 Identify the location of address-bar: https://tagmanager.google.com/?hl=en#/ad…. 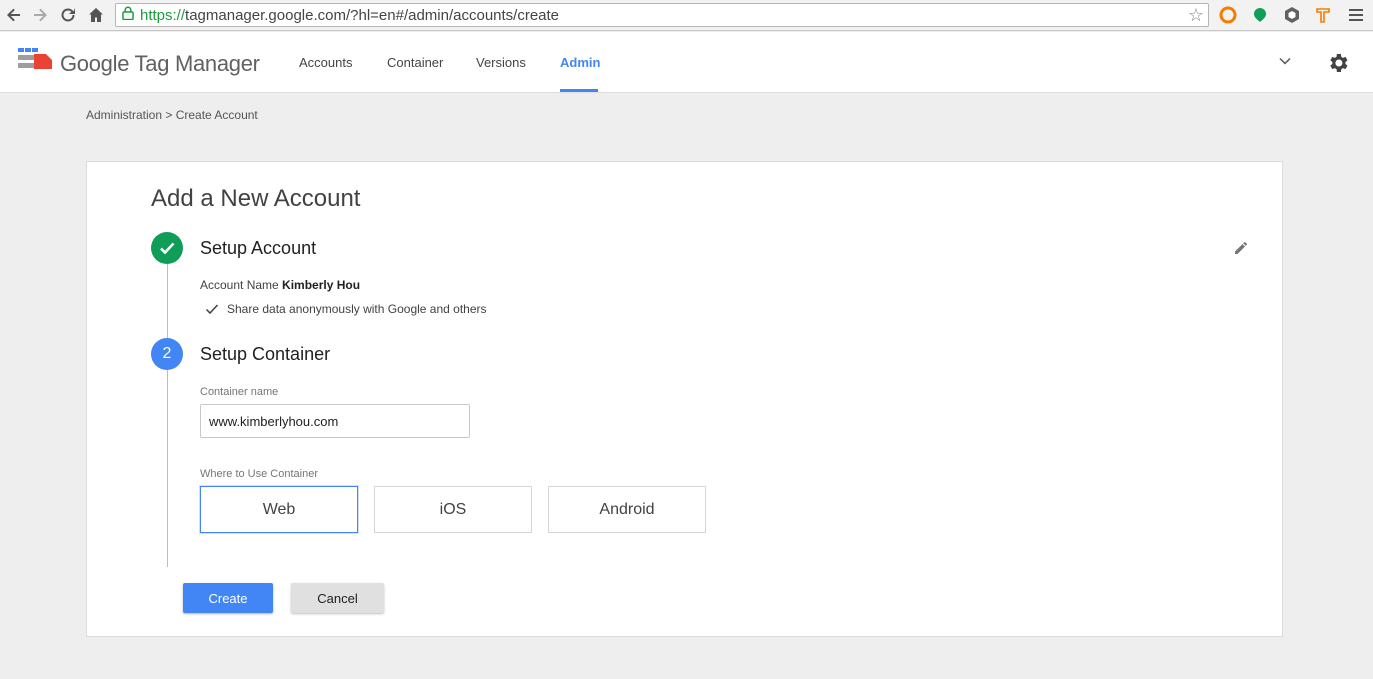
(662, 15).